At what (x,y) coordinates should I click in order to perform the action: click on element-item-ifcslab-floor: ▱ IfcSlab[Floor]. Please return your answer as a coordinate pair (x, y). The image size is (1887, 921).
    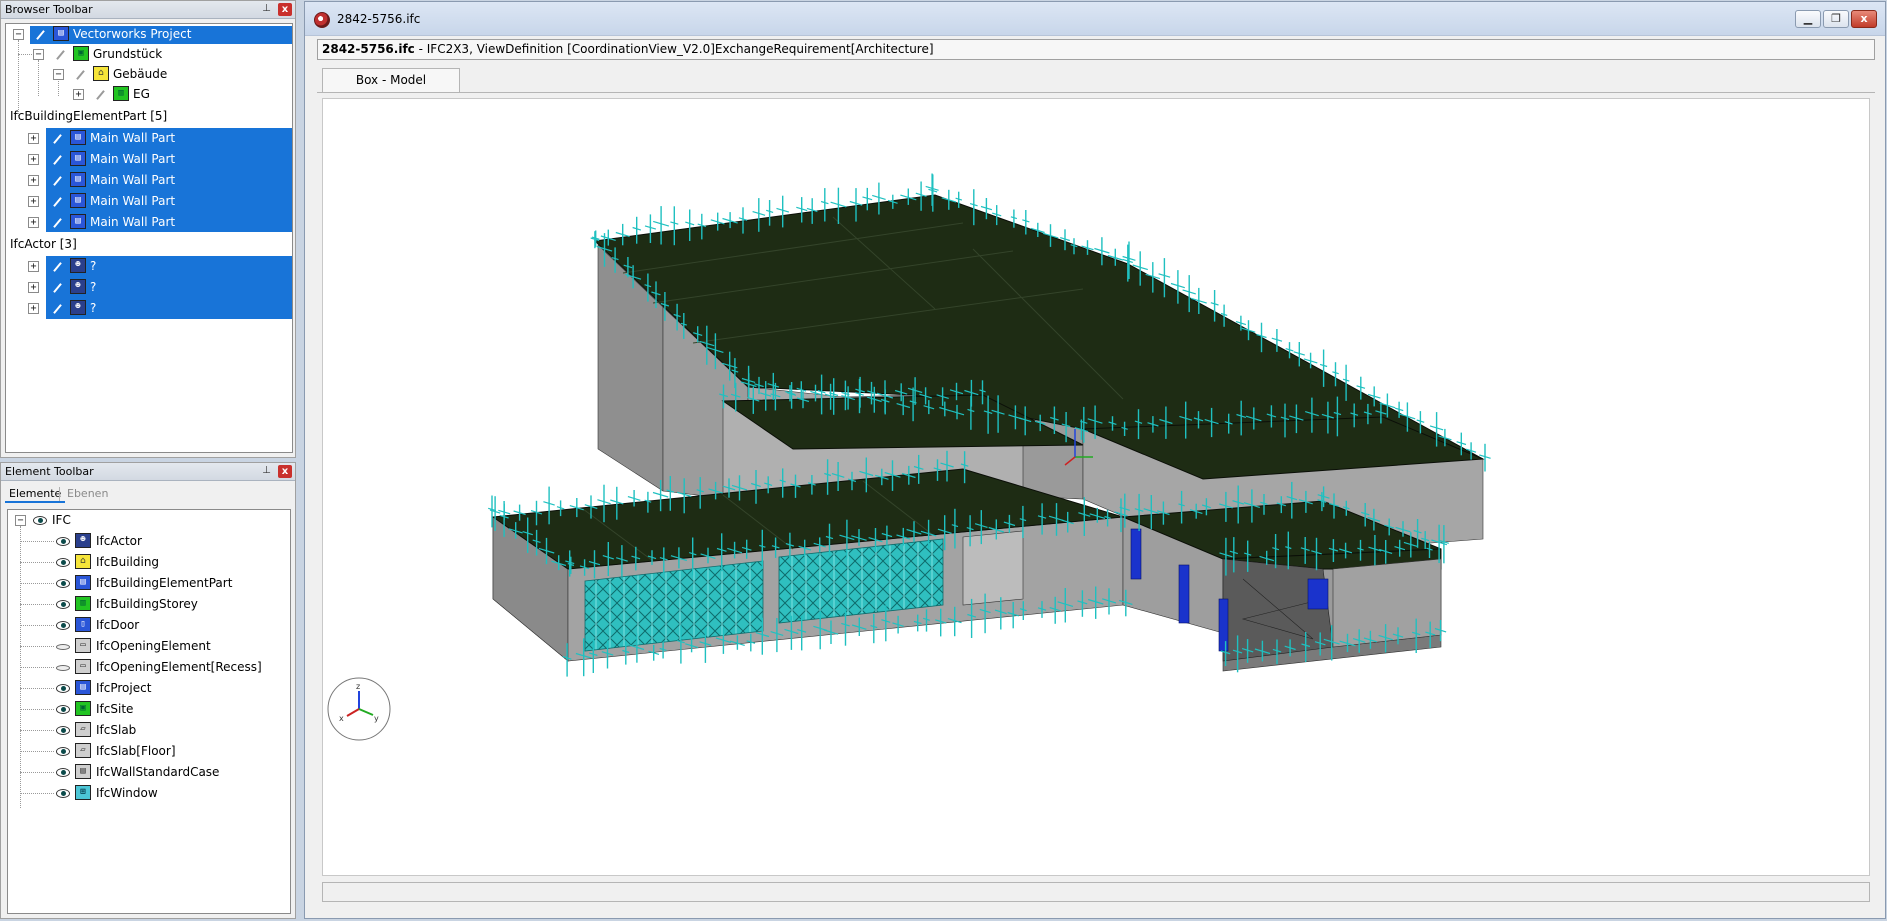
    Looking at the image, I should click on (149, 751).